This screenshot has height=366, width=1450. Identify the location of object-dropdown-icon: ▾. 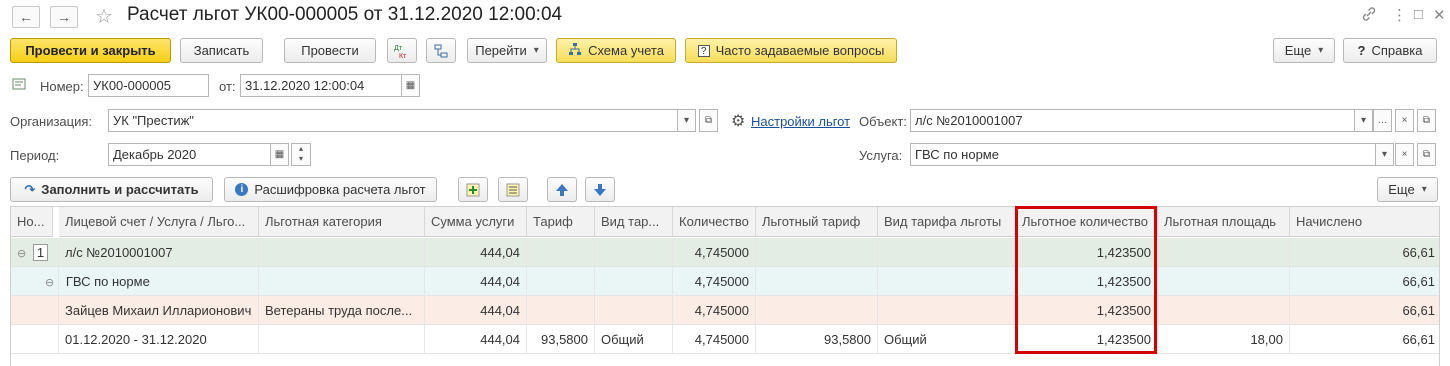
(1363, 120).